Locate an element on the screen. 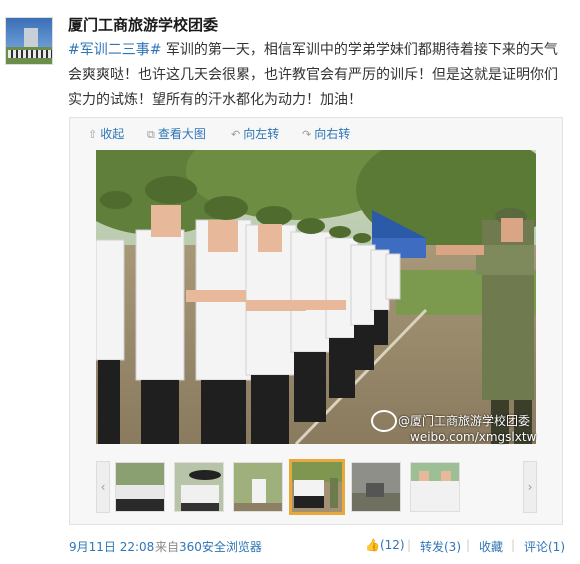  like-button: 👍(12) is located at coordinates (385, 545).